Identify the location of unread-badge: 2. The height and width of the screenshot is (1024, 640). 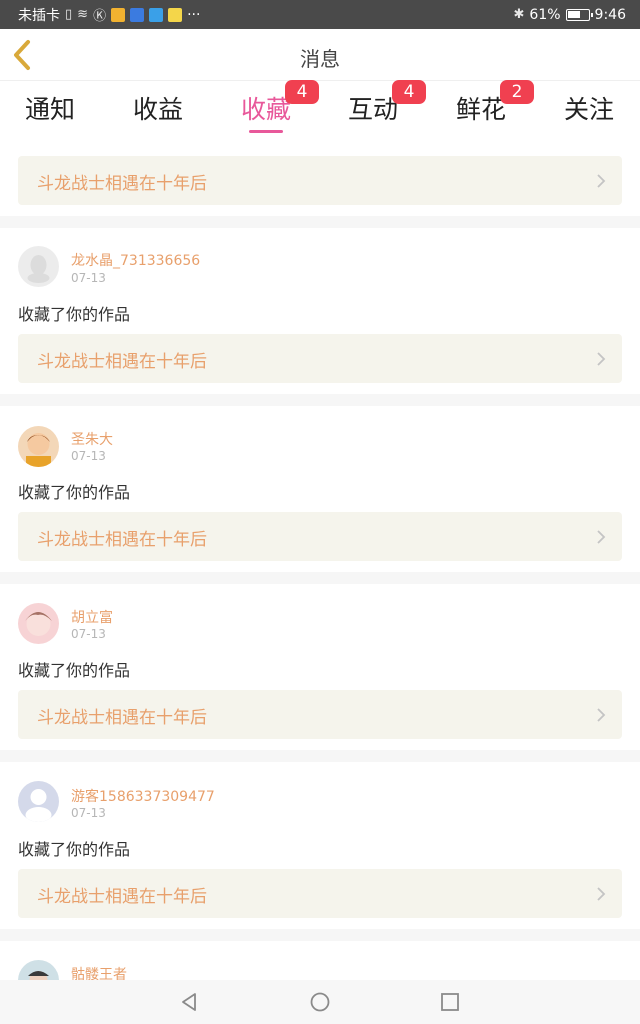
(517, 92).